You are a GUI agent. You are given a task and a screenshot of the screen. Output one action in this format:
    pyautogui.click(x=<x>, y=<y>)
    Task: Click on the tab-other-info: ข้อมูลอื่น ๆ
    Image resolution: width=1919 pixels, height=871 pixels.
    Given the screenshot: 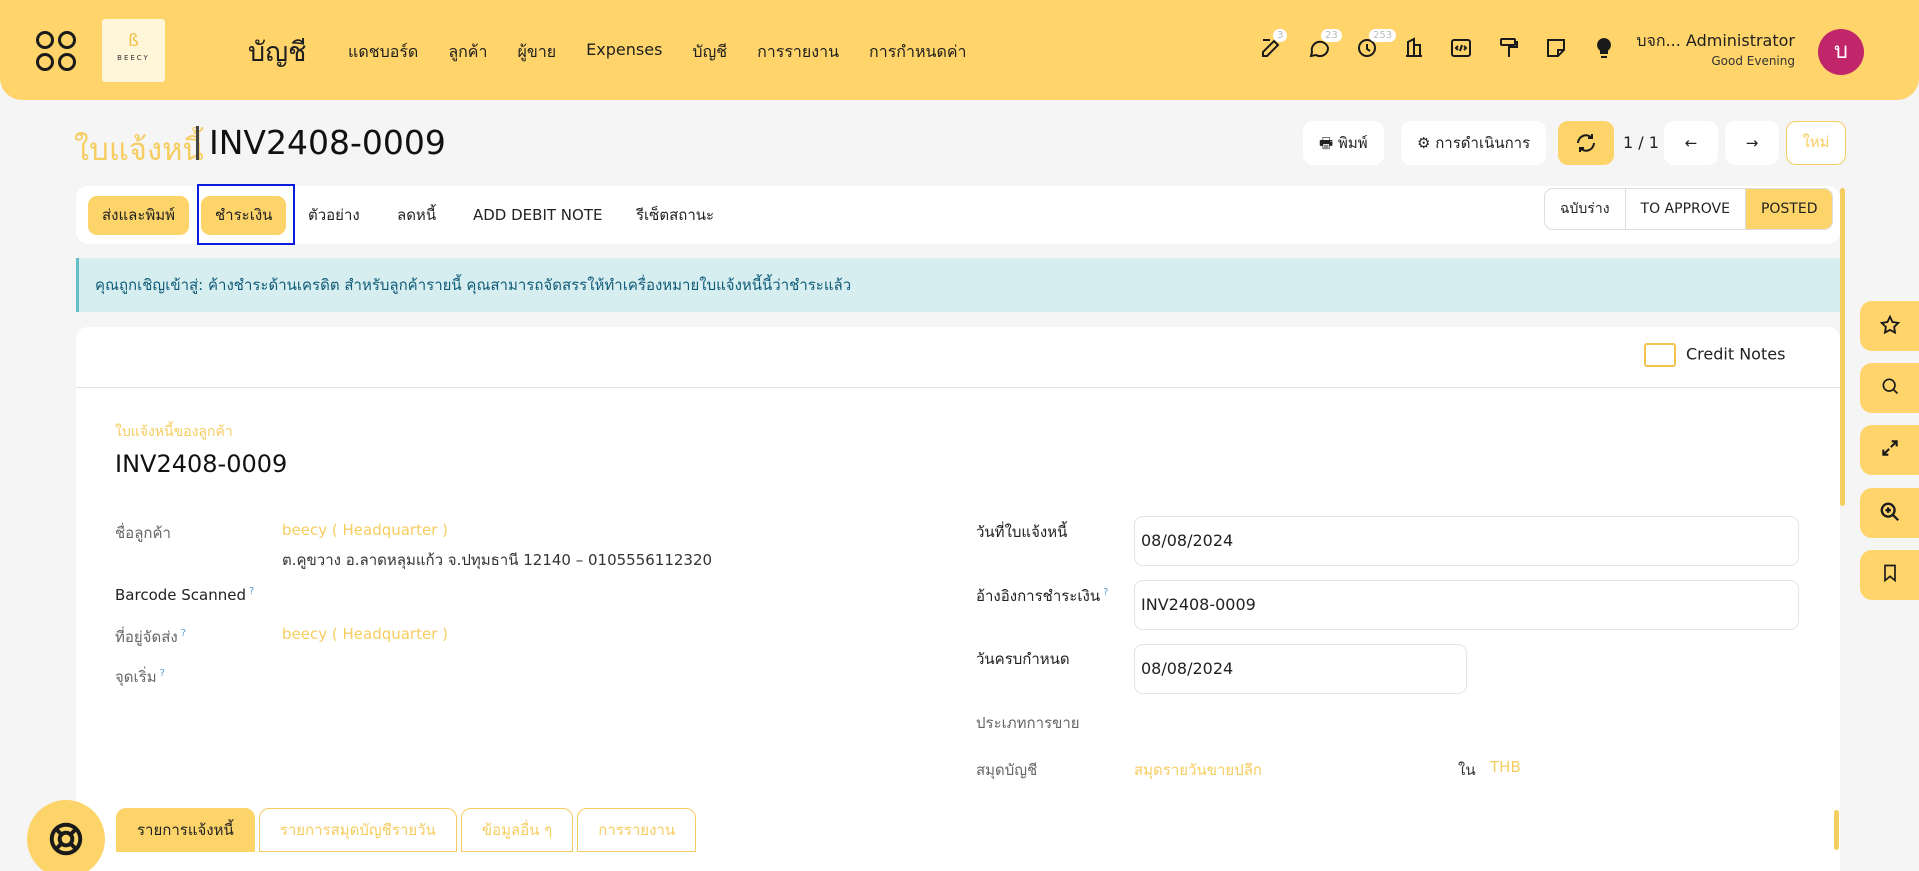 What is the action you would take?
    pyautogui.click(x=517, y=830)
    